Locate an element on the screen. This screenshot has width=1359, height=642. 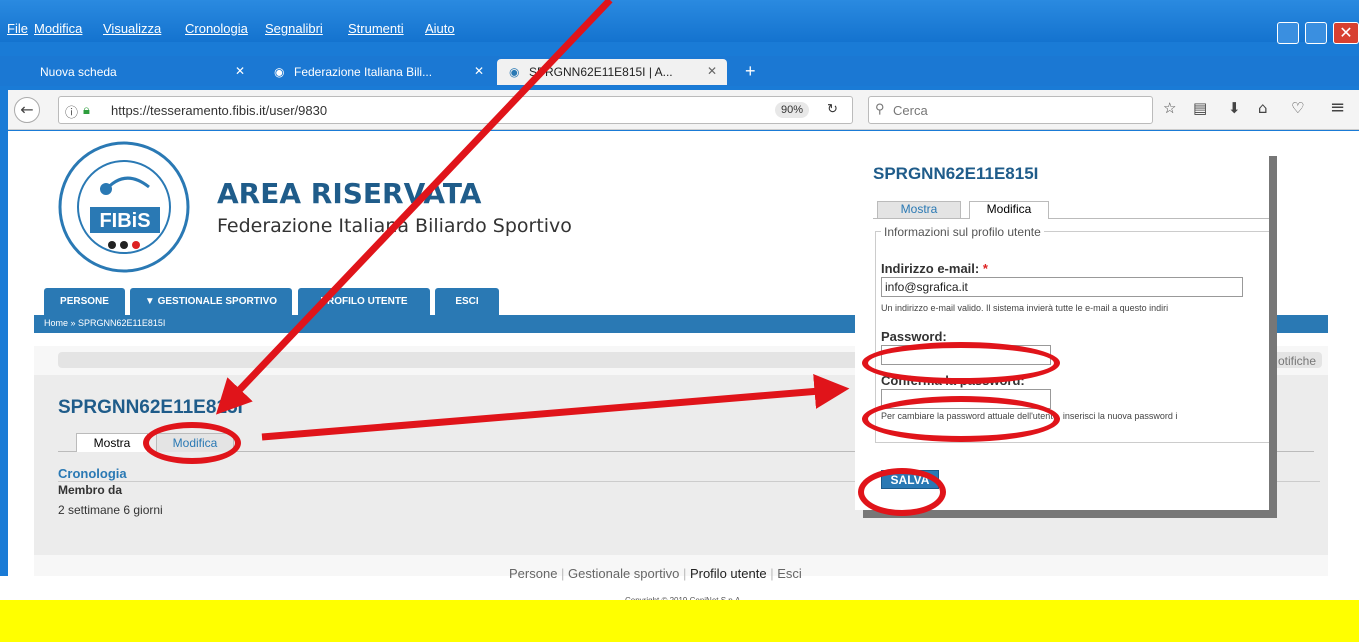
annotation-arrow-to-form is located at coordinates (555, 407).